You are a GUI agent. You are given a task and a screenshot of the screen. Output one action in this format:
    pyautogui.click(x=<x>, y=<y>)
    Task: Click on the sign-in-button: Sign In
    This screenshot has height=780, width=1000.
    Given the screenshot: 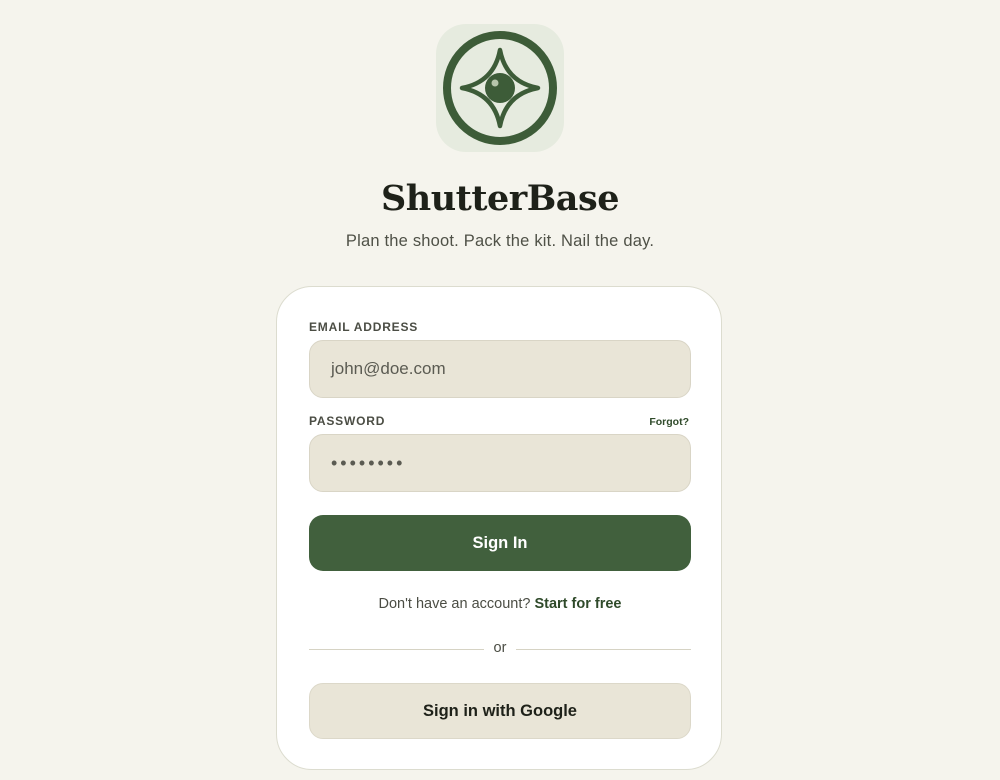 What is the action you would take?
    pyautogui.click(x=500, y=543)
    